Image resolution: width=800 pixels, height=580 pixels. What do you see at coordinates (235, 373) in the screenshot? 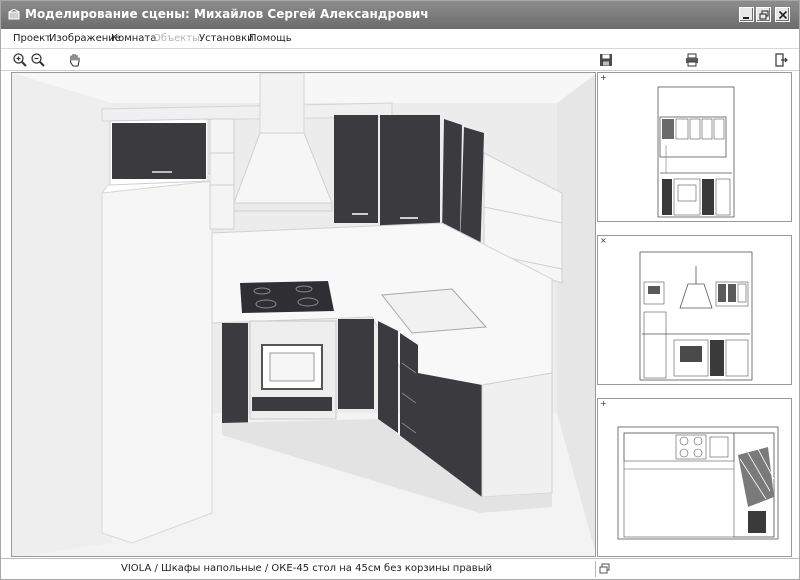
I see `base-cabinet-left` at bounding box center [235, 373].